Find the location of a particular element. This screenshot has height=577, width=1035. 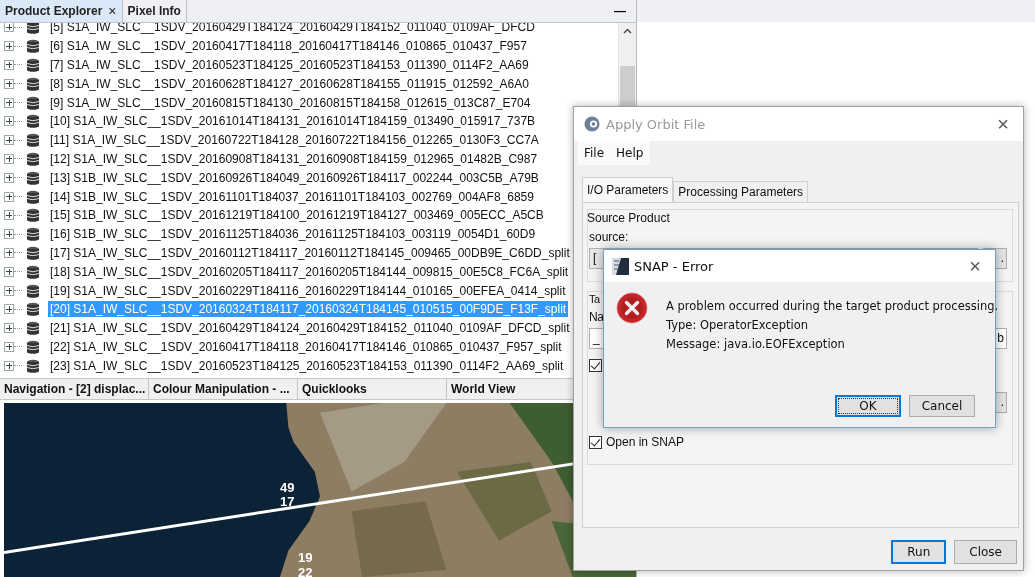

map-label: 22 is located at coordinates (305, 571).